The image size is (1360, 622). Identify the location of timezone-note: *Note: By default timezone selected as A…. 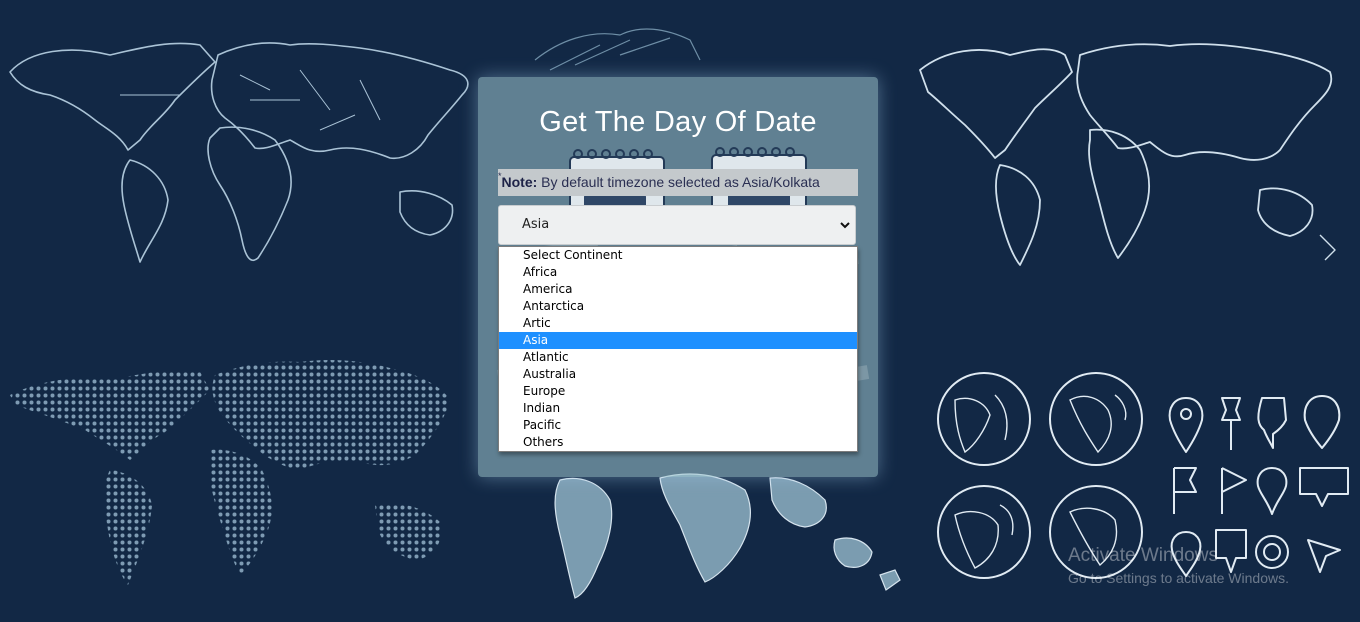
(678, 182).